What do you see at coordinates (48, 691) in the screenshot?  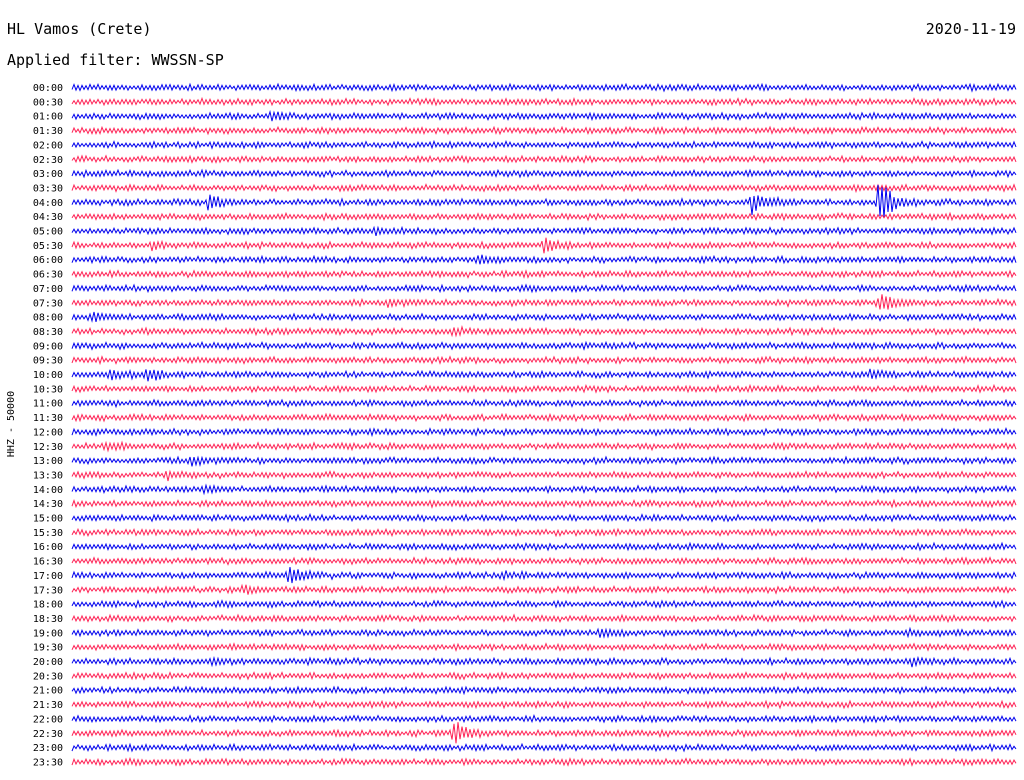 I see `time-label: 21:00` at bounding box center [48, 691].